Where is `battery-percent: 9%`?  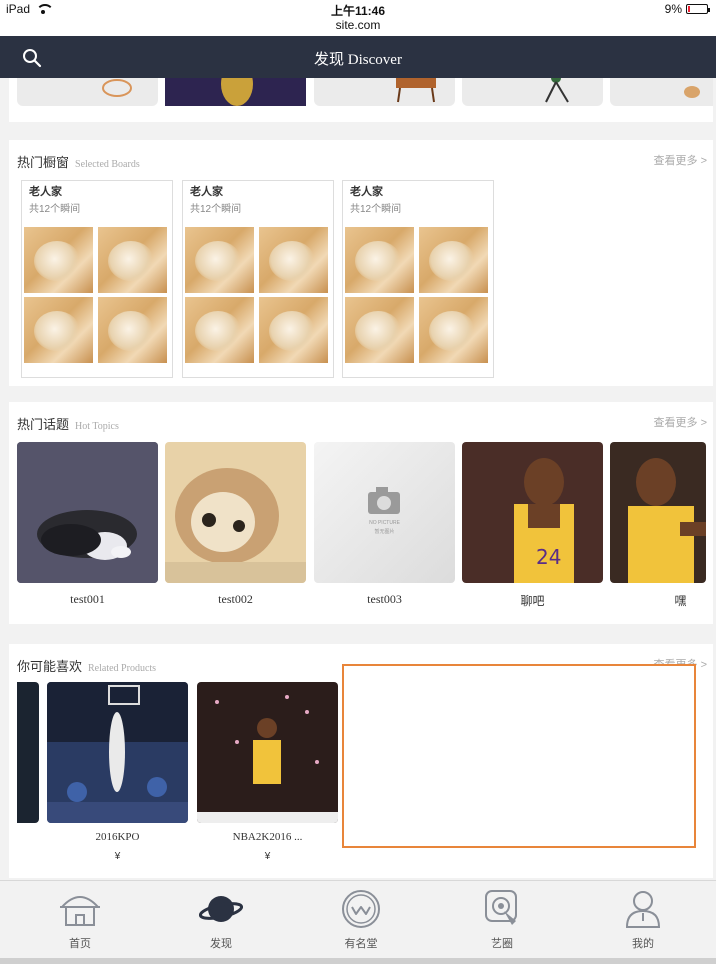
battery-percent: 9% is located at coordinates (673, 9).